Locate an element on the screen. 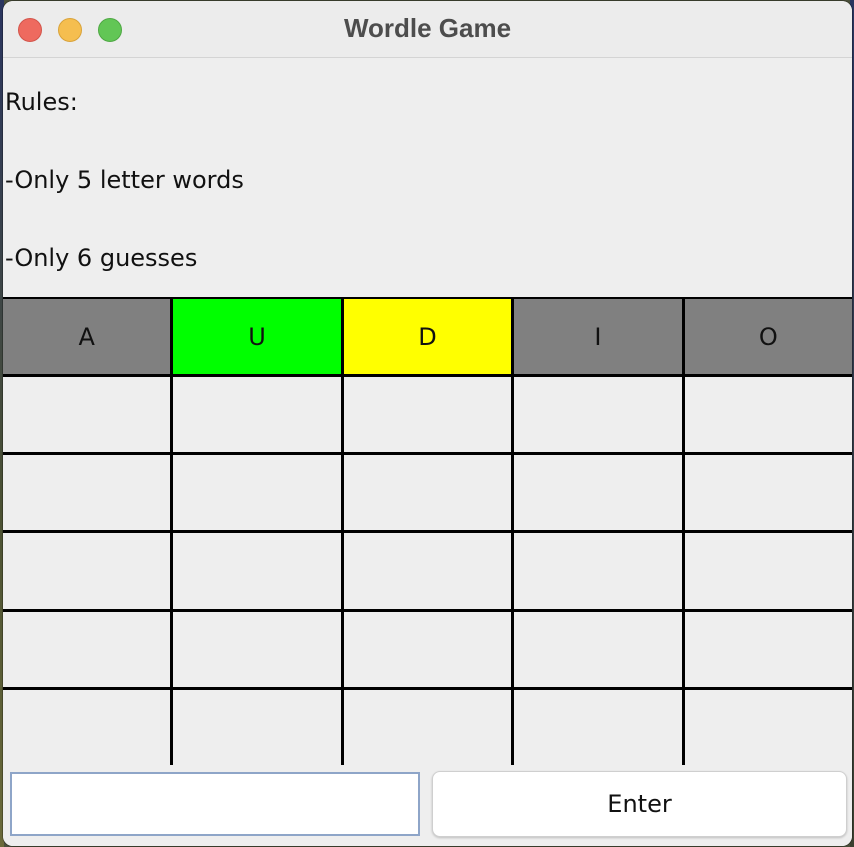  board-cell-r2-c2 is located at coordinates (257, 415).